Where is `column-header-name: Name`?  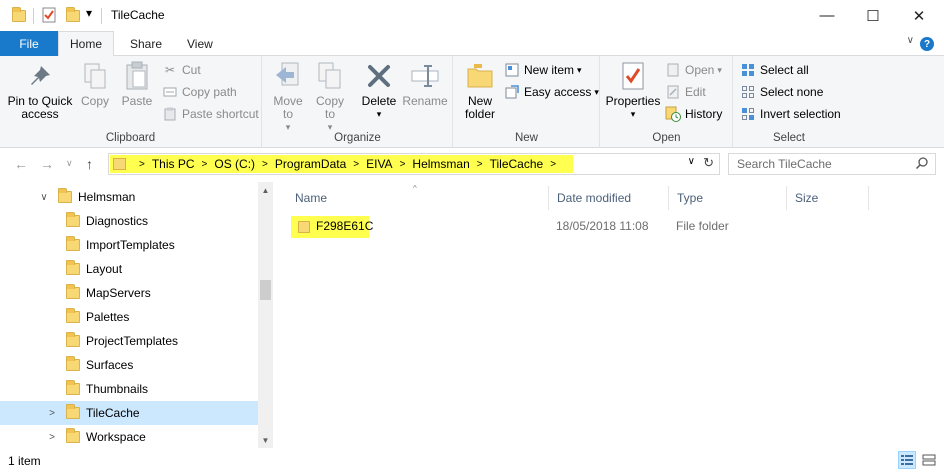 column-header-name: Name is located at coordinates (418, 198).